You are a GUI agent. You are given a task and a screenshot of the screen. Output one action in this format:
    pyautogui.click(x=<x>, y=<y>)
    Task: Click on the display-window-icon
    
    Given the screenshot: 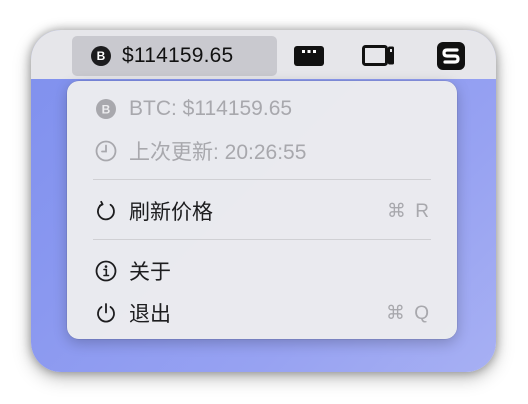 What is the action you would take?
    pyautogui.click(x=379, y=58)
    